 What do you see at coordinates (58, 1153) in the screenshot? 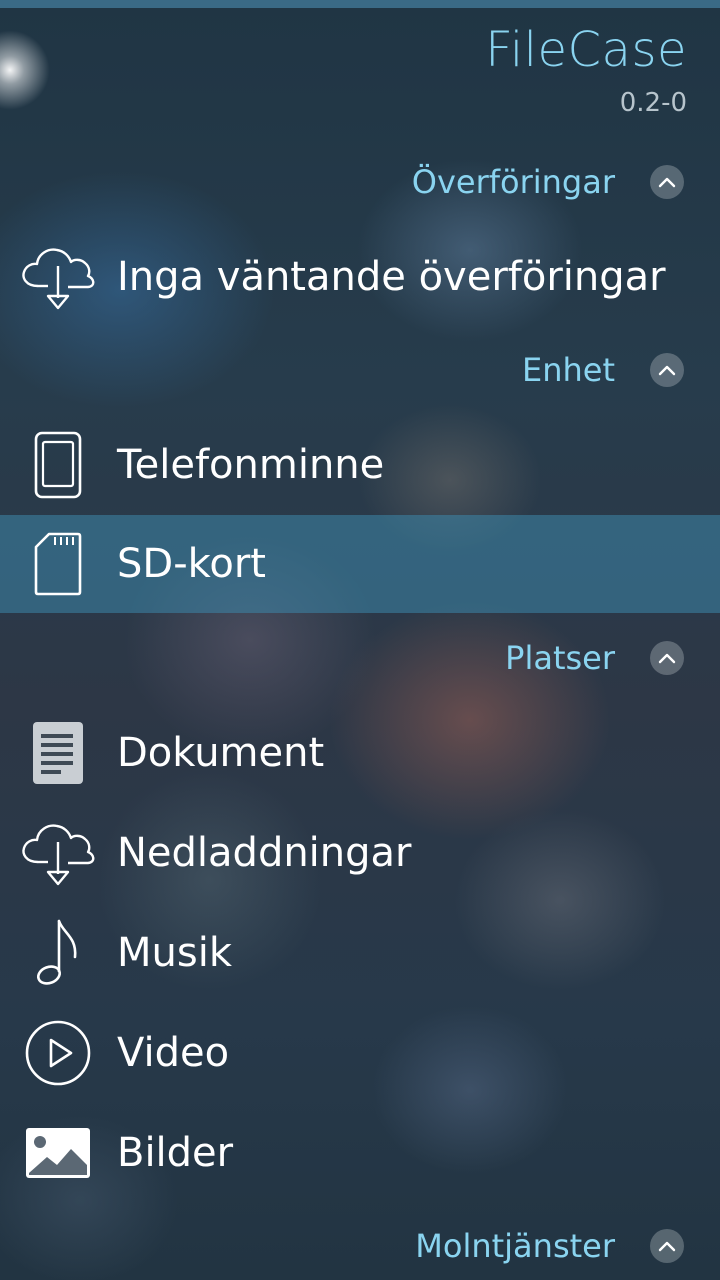
I see `image-icon` at bounding box center [58, 1153].